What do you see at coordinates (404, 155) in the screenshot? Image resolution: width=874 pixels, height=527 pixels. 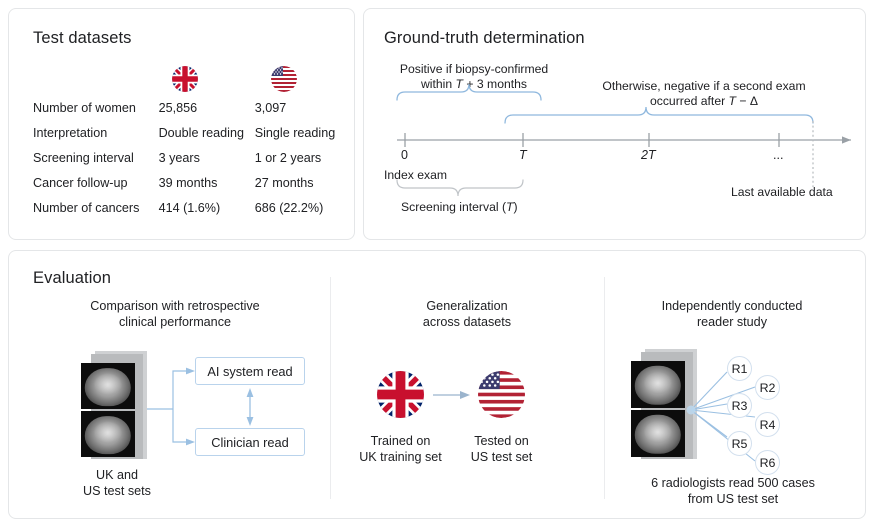 I see `tick-label-0: 0` at bounding box center [404, 155].